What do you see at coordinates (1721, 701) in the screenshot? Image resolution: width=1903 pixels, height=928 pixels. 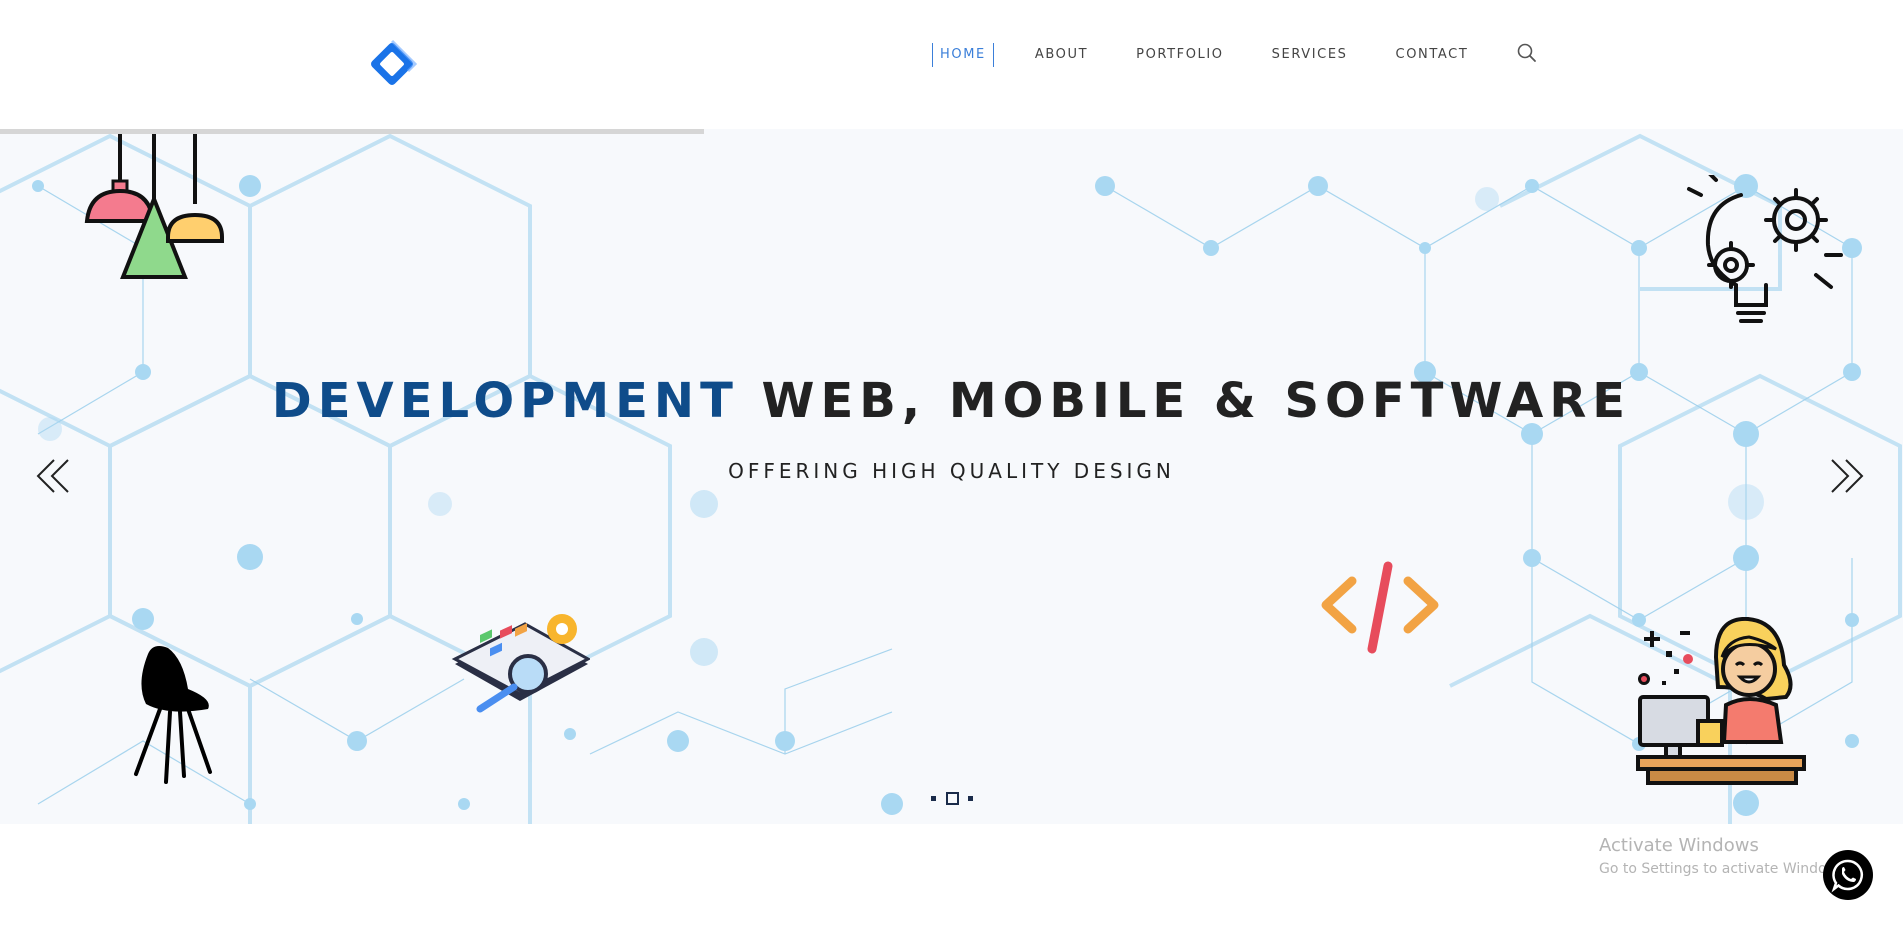 I see `developer-girl-illustration` at bounding box center [1721, 701].